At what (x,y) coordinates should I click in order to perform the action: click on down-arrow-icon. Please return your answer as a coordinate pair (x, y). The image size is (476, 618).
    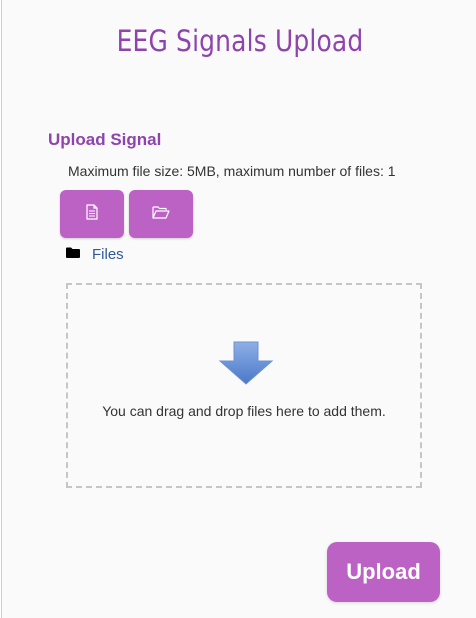
    Looking at the image, I should click on (246, 365).